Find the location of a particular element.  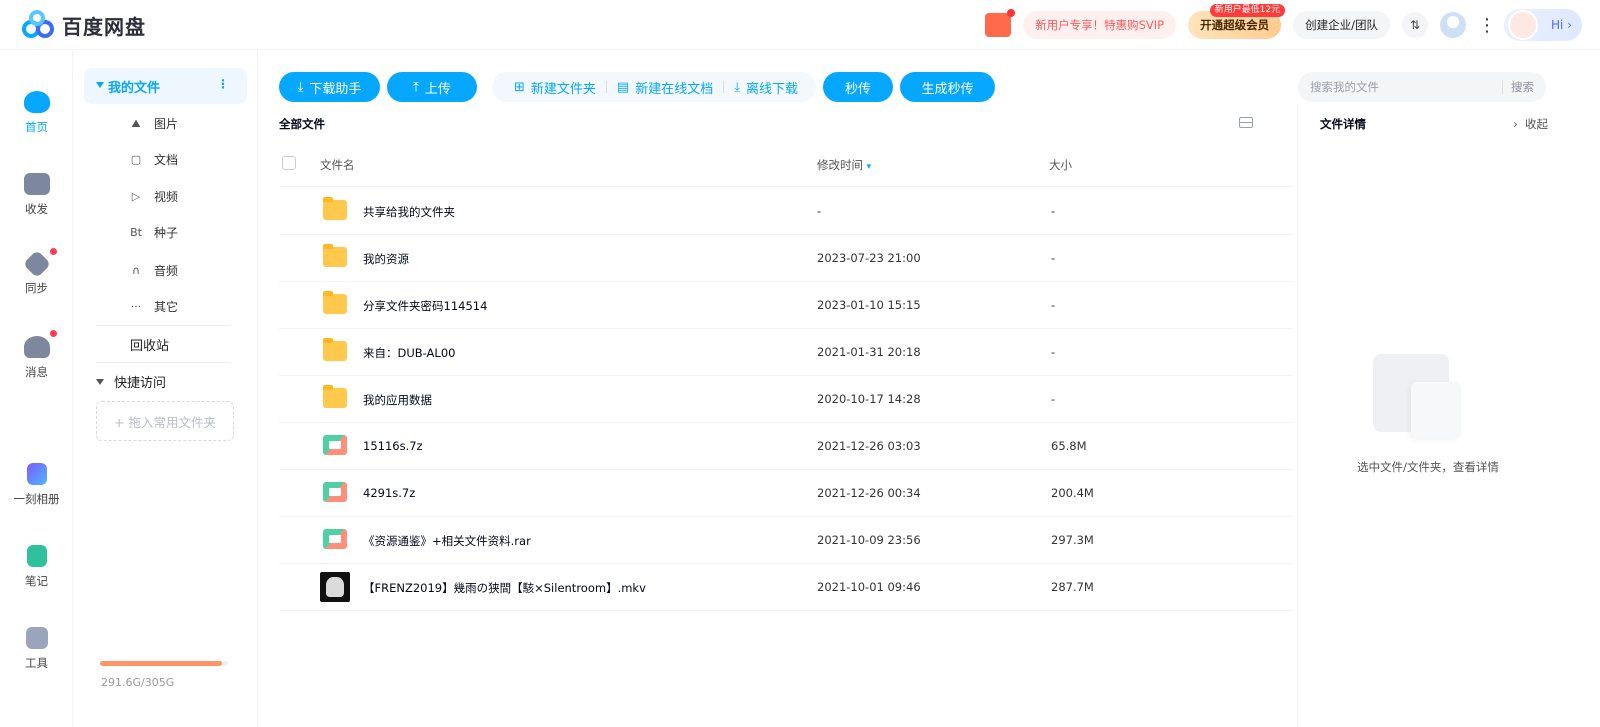

transfer-icon: ⇅ is located at coordinates (1415, 25).